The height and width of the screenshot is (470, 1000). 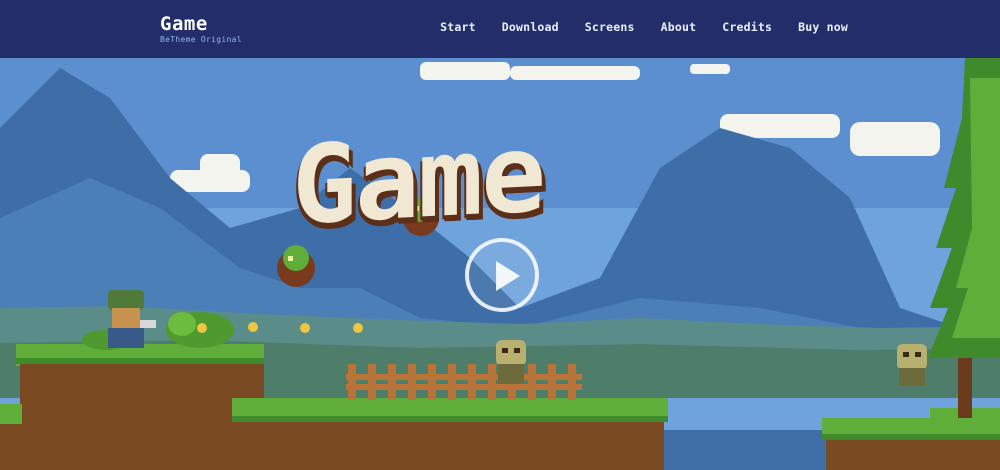 What do you see at coordinates (508, 276) in the screenshot?
I see `play-icon` at bounding box center [508, 276].